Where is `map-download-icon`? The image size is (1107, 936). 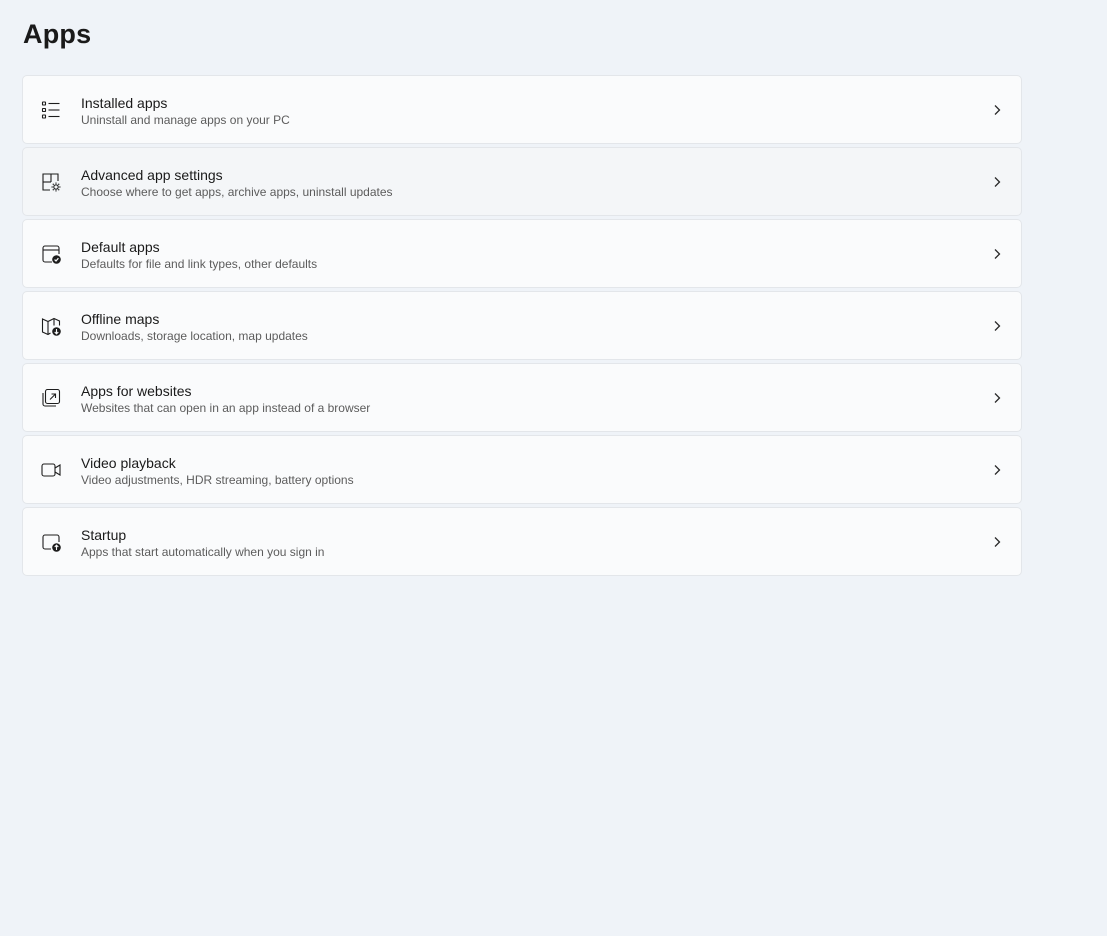
map-download-icon is located at coordinates (51, 326).